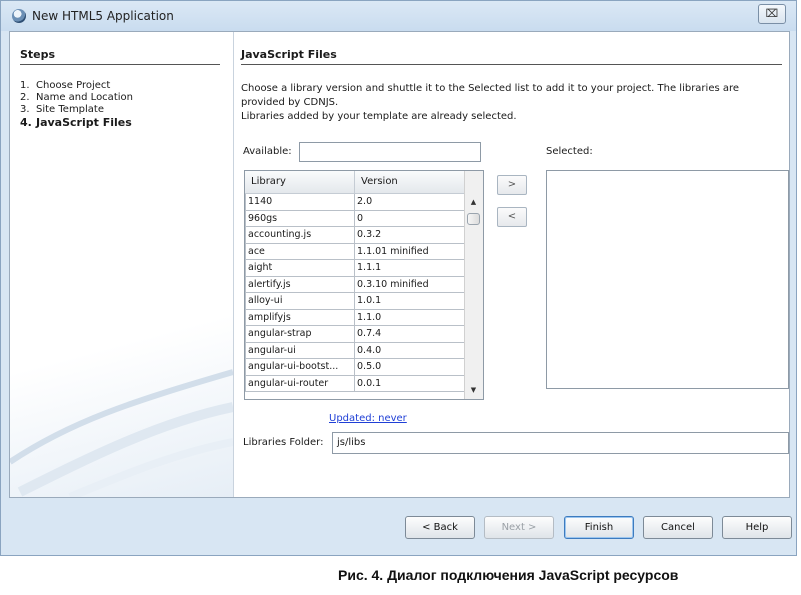  What do you see at coordinates (410, 334) in the screenshot?
I see `library-version-cell: 0.7.4` at bounding box center [410, 334].